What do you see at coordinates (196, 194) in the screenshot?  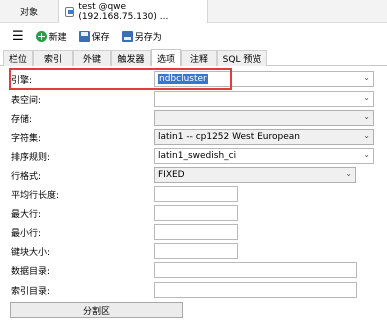 I see `avg-row-length-input` at bounding box center [196, 194].